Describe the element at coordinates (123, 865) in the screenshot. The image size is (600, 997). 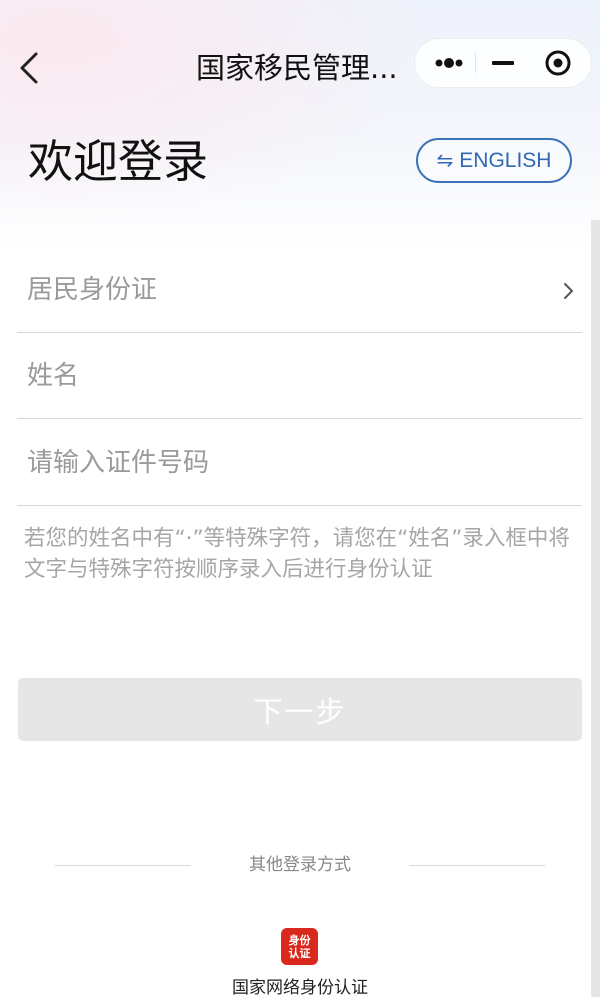
I see `divider-left` at that location.